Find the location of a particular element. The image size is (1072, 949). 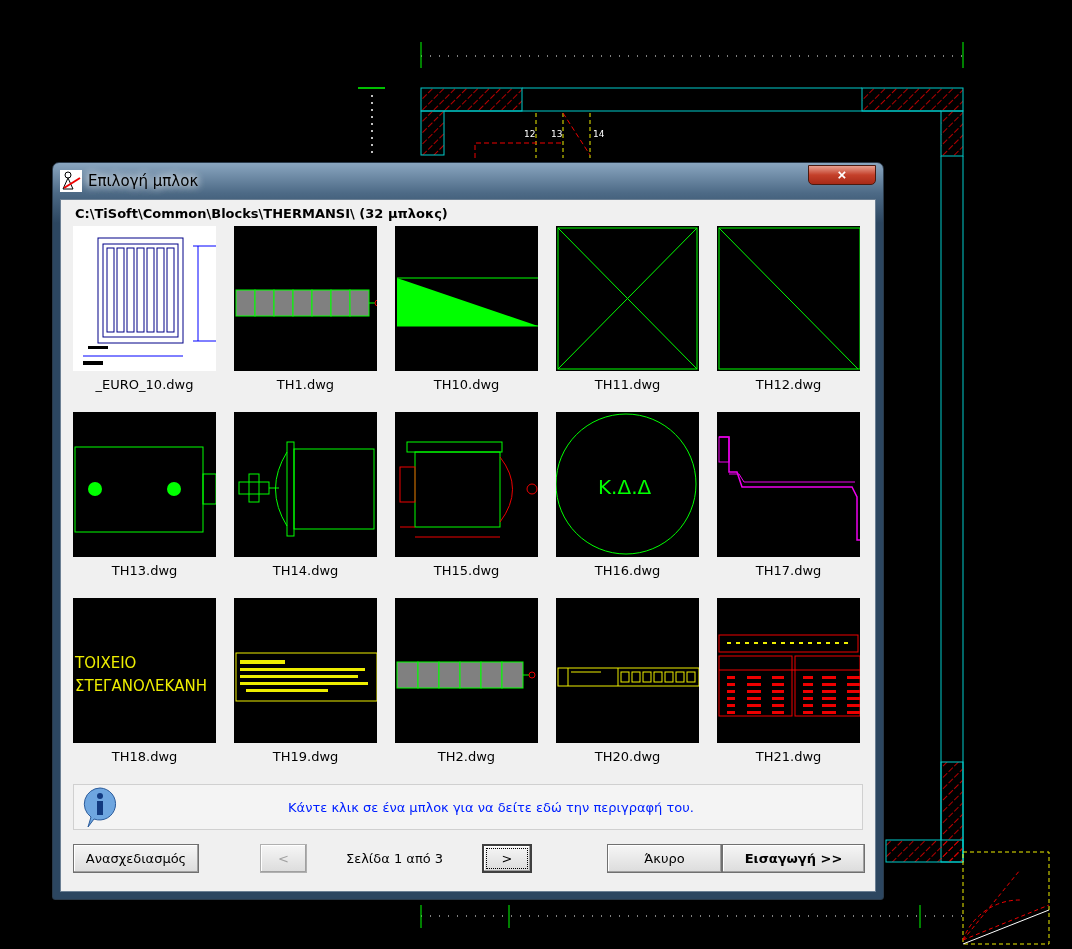

file-name: TH2.dwg is located at coordinates (466, 756).